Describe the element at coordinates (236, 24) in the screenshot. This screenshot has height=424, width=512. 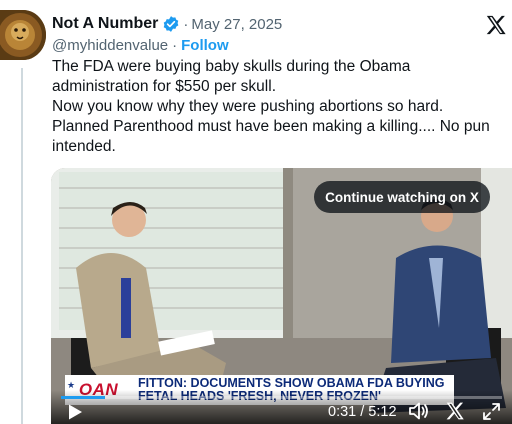
I see `post-date: May 27, 2025` at that location.